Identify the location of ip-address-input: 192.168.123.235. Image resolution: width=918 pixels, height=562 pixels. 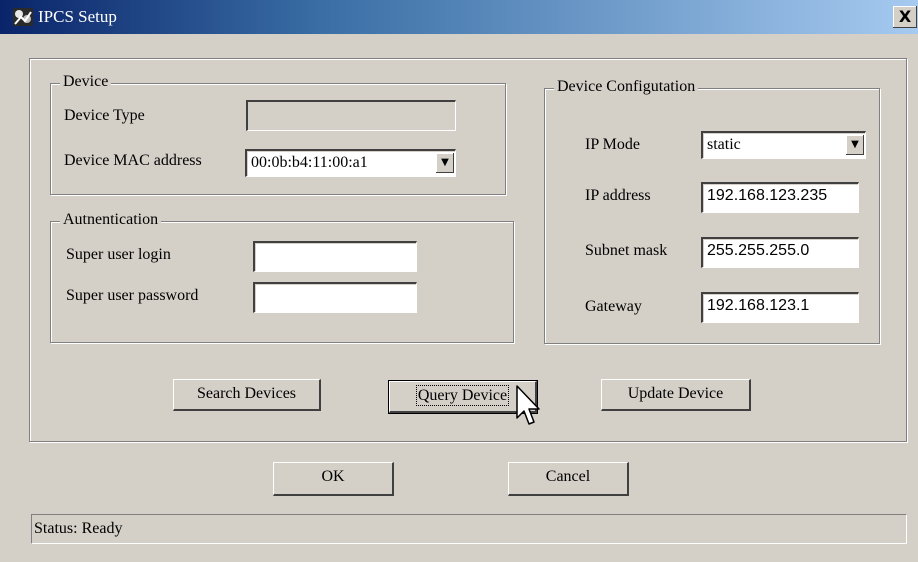
(780, 197).